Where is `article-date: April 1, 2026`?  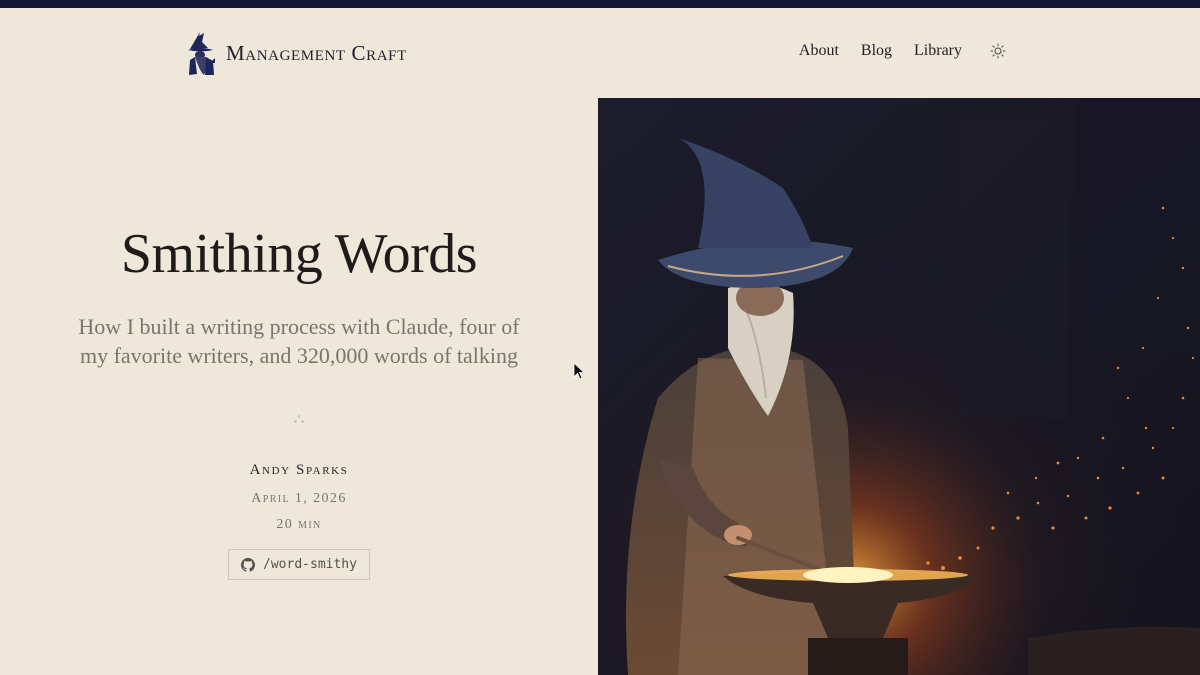
article-date: April 1, 2026 is located at coordinates (299, 498).